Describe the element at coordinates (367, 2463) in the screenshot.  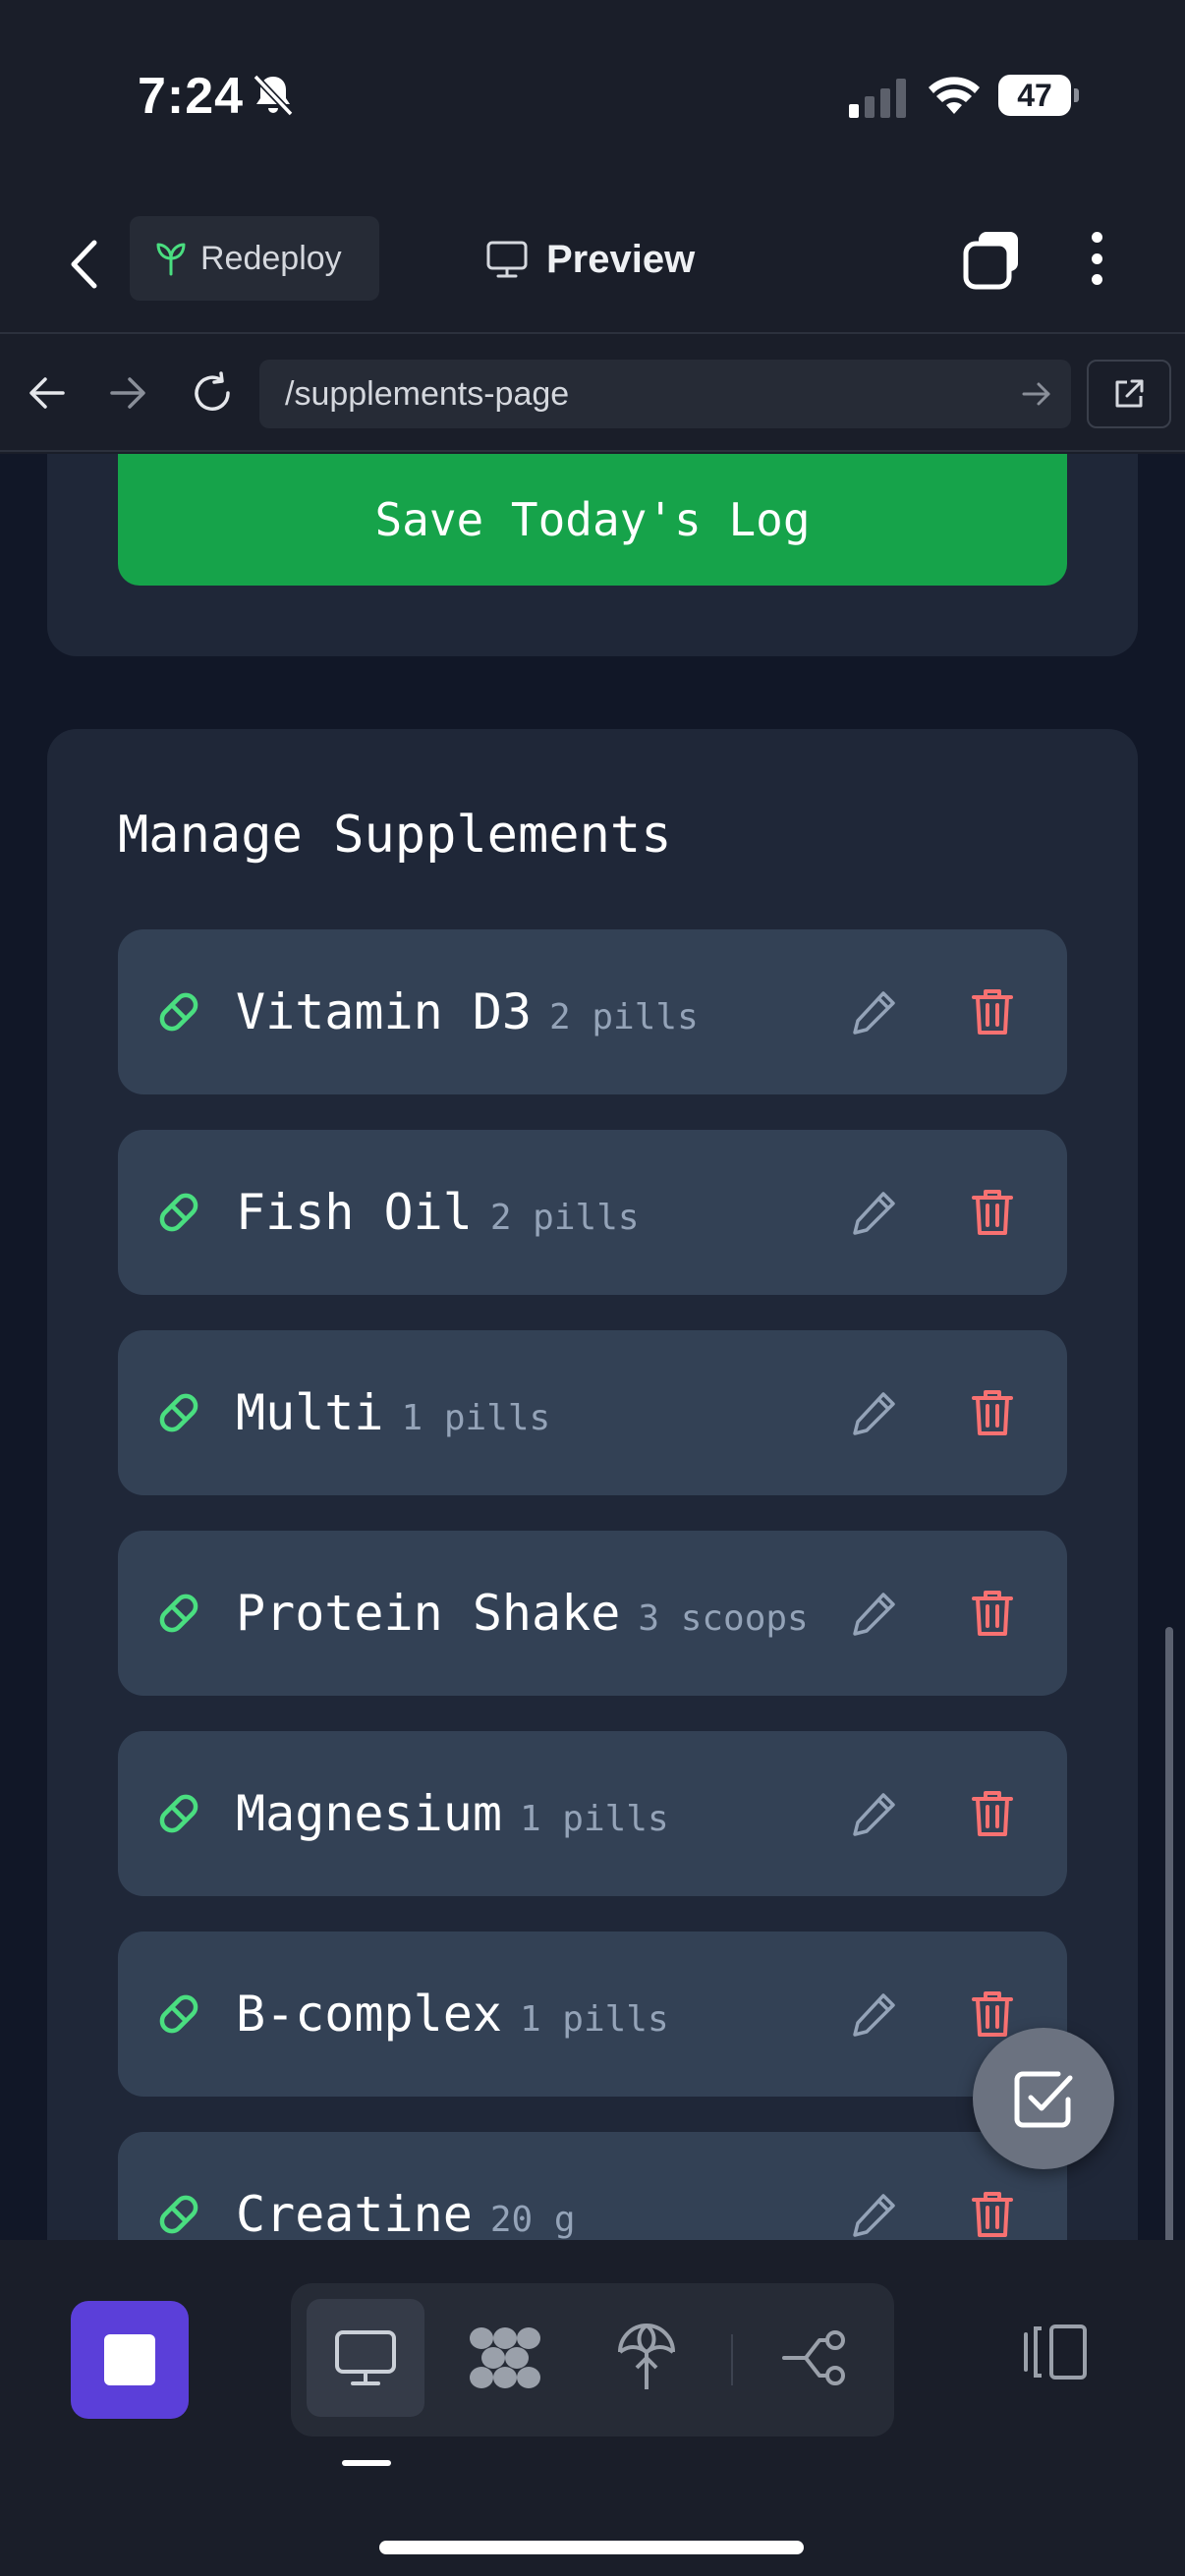
I see `active-tab-indicator` at that location.